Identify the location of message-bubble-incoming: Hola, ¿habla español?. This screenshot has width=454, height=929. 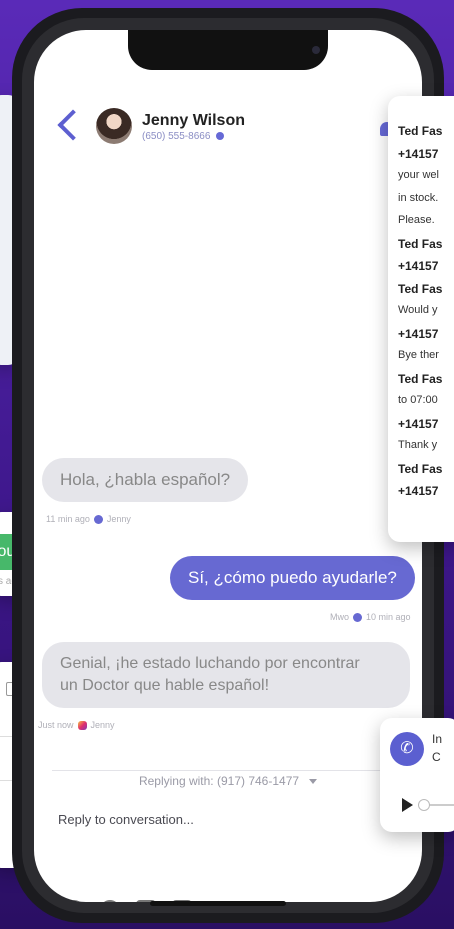
(145, 480).